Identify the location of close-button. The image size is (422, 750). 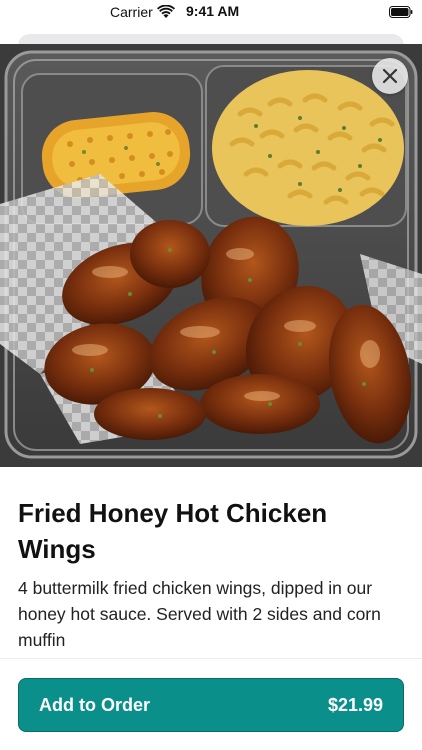
(390, 76).